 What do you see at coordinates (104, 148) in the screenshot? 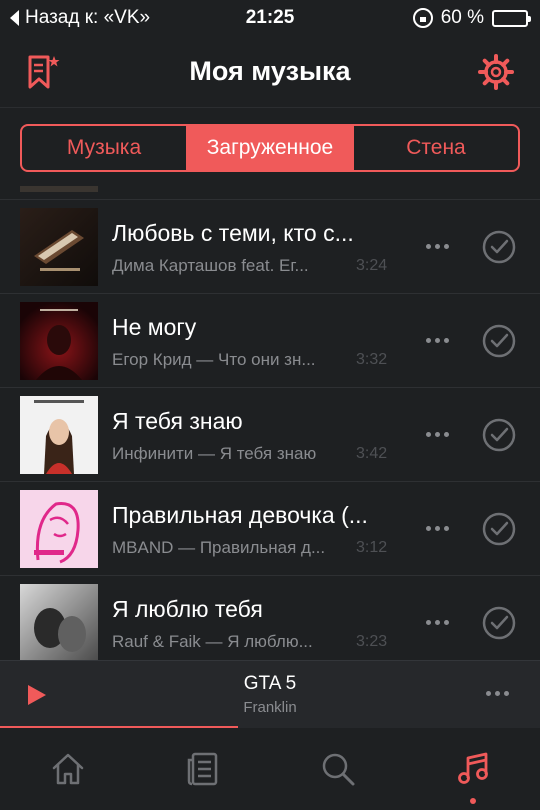
I see `tab-music: Музыка` at bounding box center [104, 148].